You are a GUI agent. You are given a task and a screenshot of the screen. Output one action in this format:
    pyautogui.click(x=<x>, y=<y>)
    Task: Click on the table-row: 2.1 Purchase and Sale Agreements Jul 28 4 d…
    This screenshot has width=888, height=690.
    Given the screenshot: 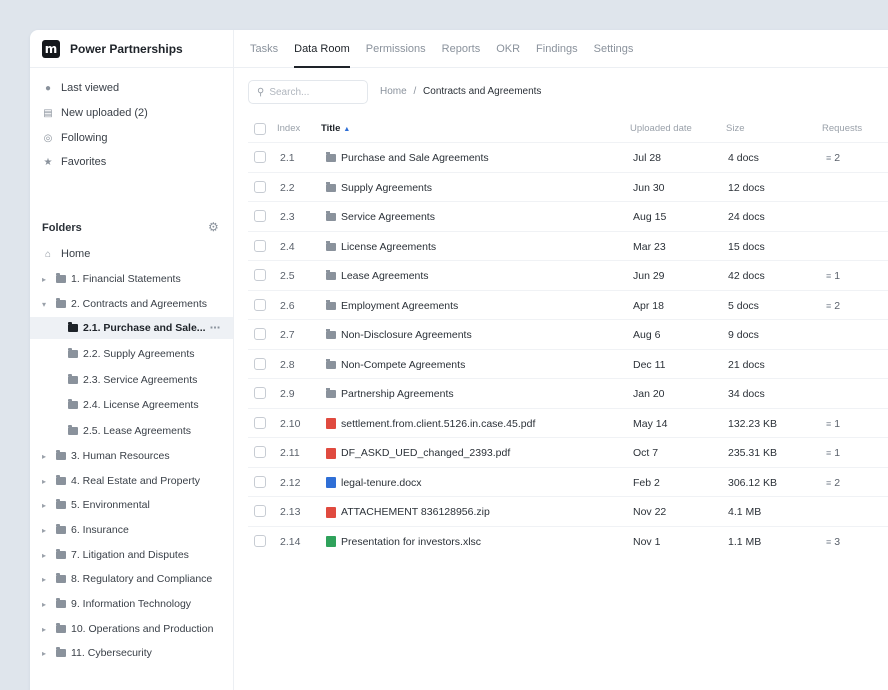 What is the action you would take?
    pyautogui.click(x=568, y=157)
    